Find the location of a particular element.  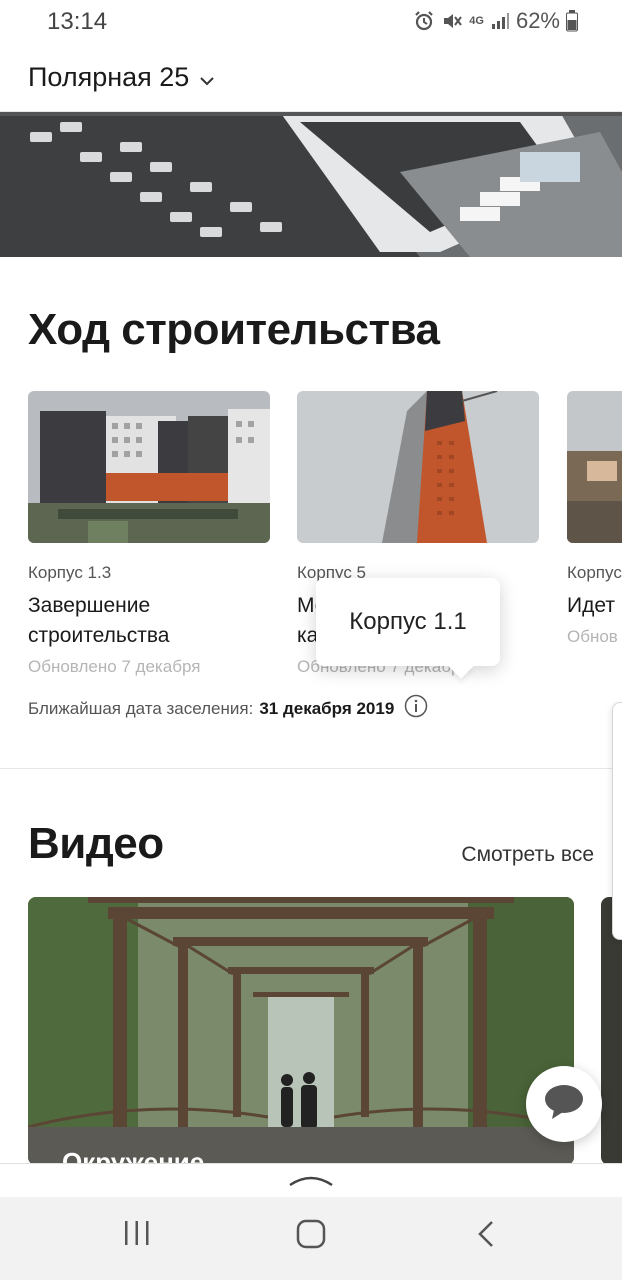

building-tooltip: Корпус 1.1 is located at coordinates (408, 622).